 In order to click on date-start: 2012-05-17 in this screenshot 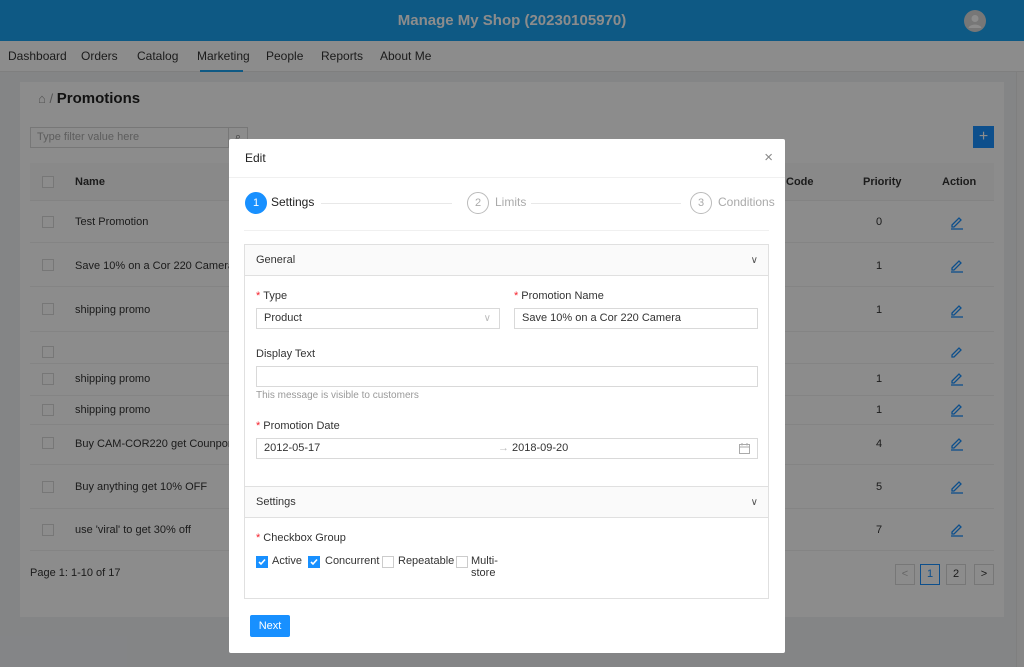, I will do `click(292, 448)`.